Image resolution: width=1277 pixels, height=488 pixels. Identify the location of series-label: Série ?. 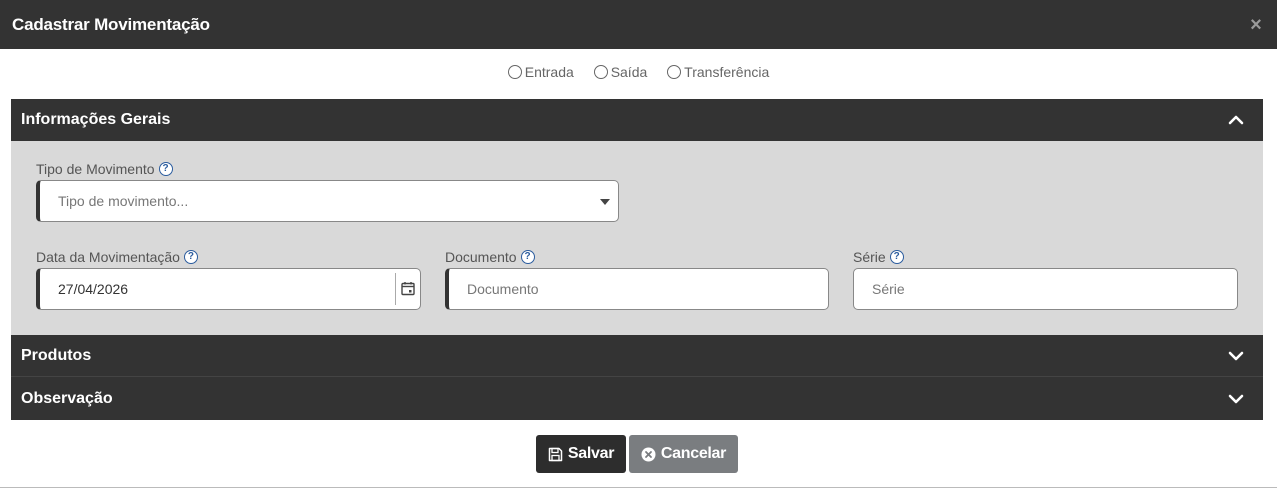
(878, 257).